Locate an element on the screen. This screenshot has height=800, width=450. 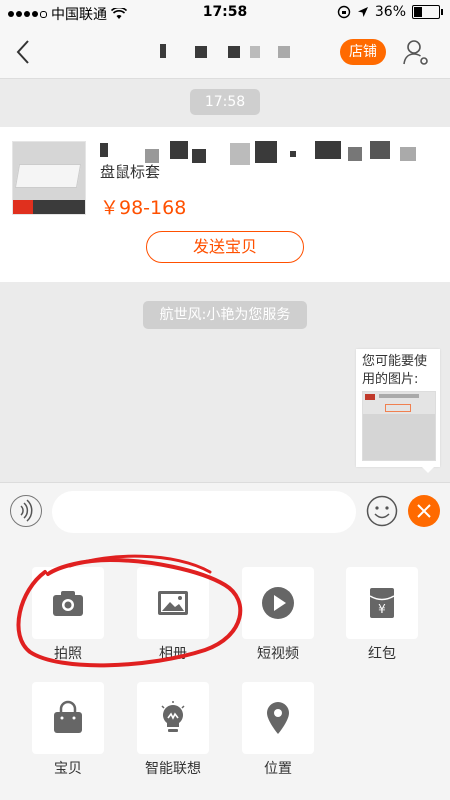
message-input is located at coordinates (204, 512).